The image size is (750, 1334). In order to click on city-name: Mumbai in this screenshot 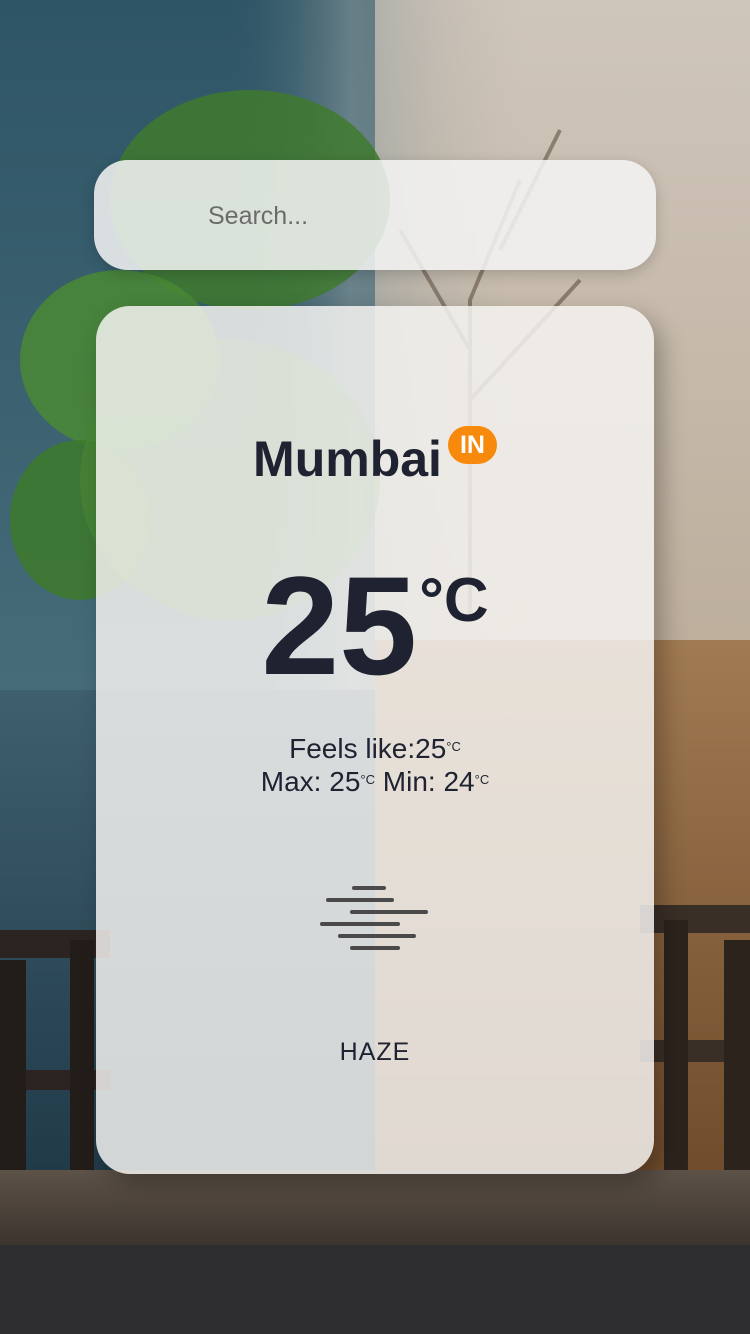, I will do `click(347, 459)`.